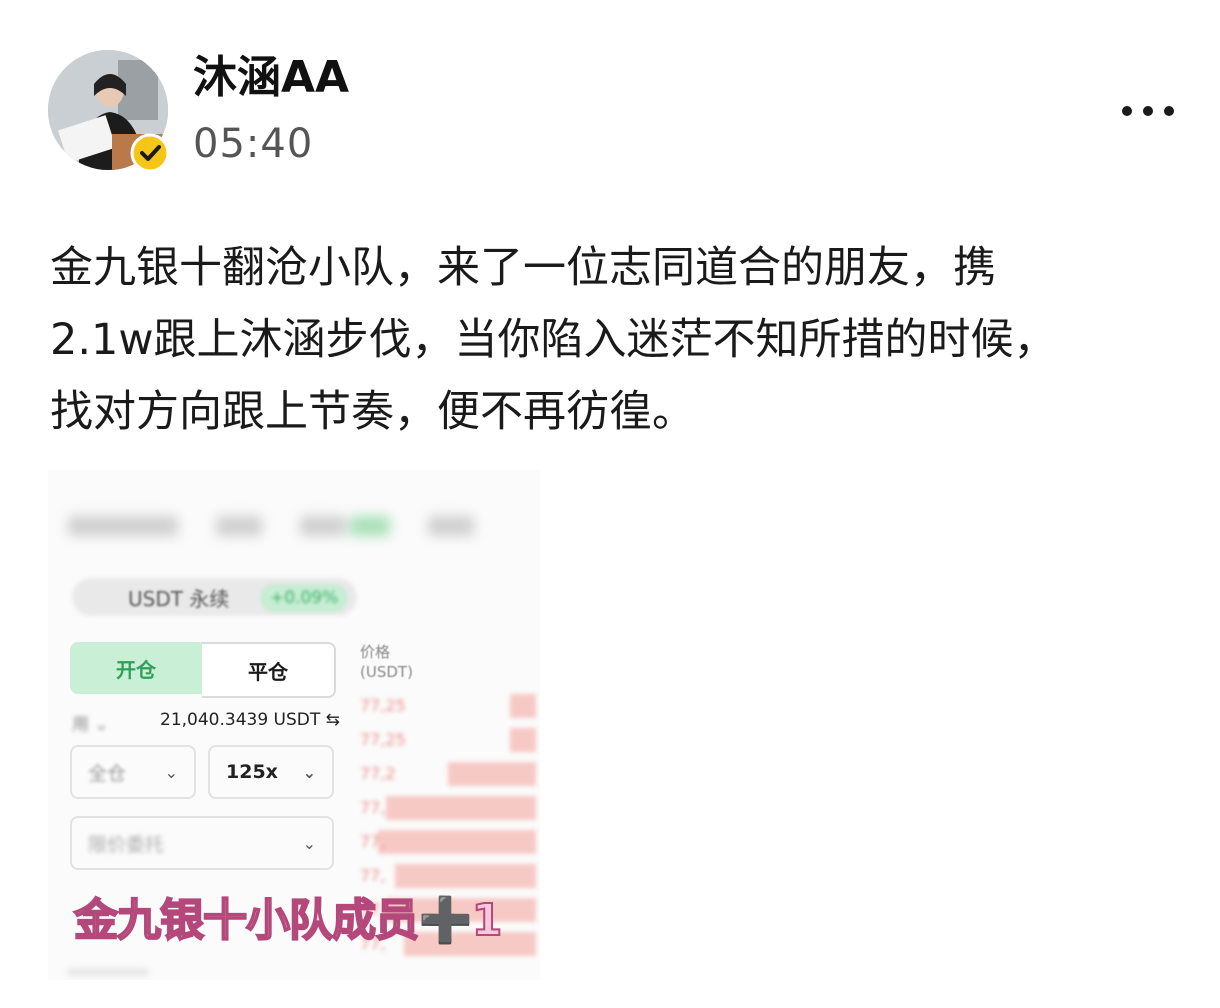 Image resolution: width=1220 pixels, height=1008 pixels. What do you see at coordinates (523, 268) in the screenshot?
I see `post-text-line: 金九银十翻沧小队，来了一位志同道合的朋友，携` at bounding box center [523, 268].